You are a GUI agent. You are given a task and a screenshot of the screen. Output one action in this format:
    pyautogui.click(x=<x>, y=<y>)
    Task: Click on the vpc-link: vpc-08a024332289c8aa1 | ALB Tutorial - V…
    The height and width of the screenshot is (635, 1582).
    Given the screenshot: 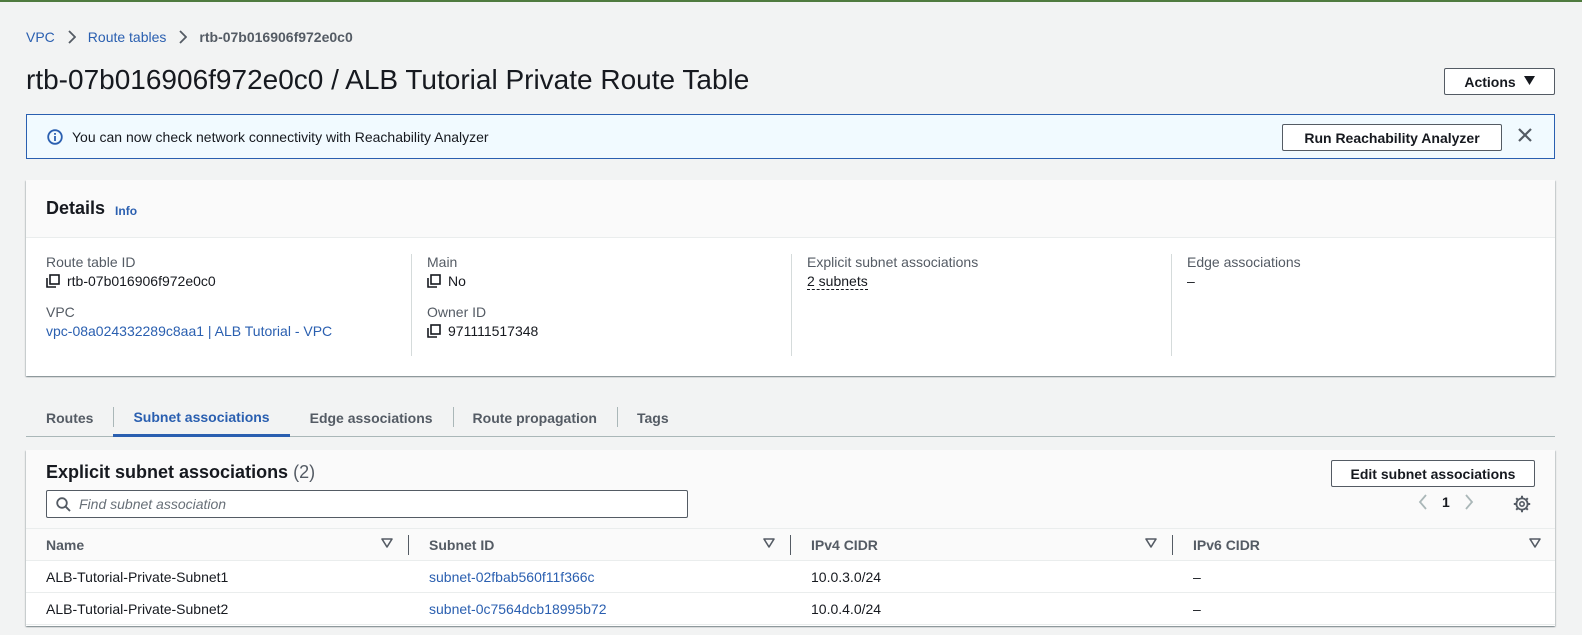 What is the action you would take?
    pyautogui.click(x=189, y=331)
    